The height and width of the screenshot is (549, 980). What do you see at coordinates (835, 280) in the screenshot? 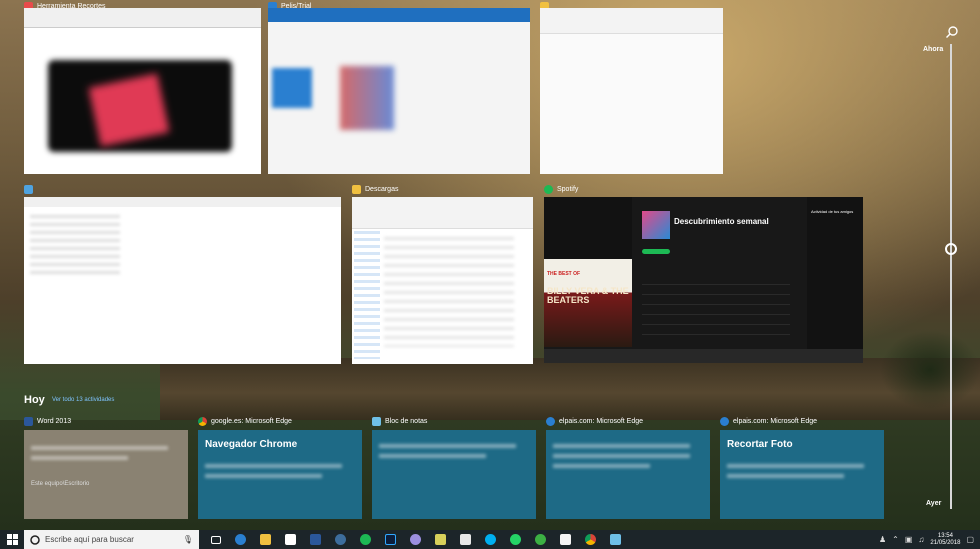
I see `friends-activity: Actividad de tus amigos` at bounding box center [835, 280].